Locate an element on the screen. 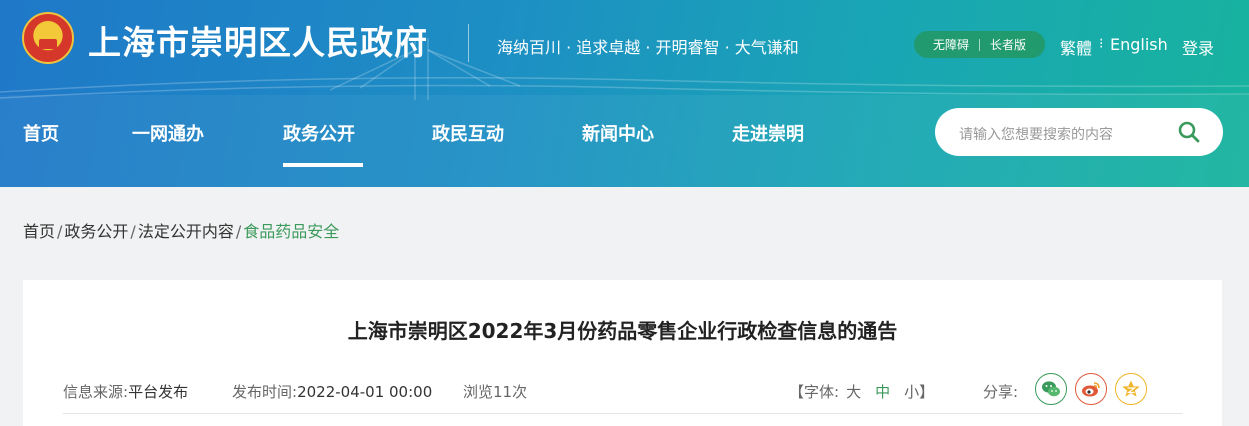  font-size-large: 大 is located at coordinates (853, 392).